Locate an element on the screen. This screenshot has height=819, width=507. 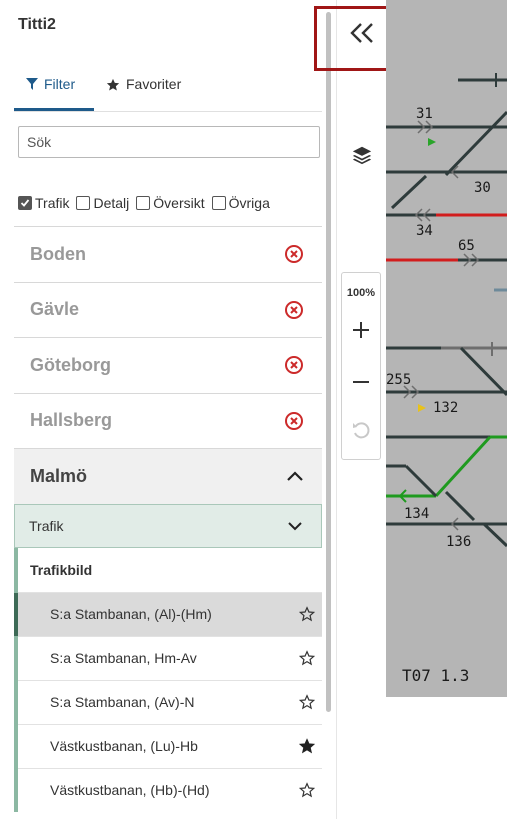
track-label: 255 is located at coordinates (398, 380).